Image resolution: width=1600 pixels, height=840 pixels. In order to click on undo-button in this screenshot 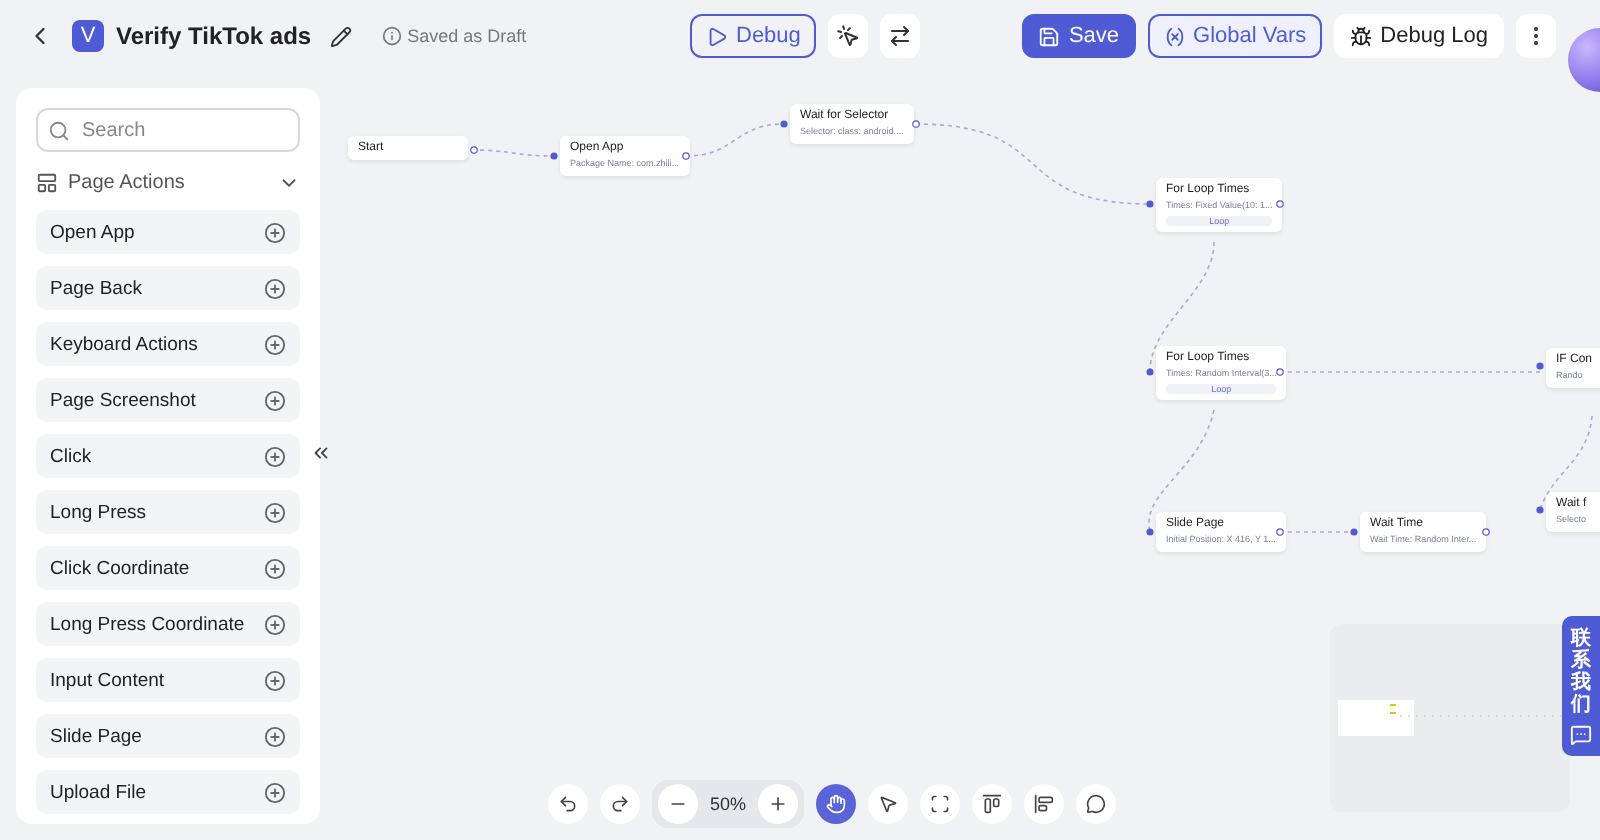, I will do `click(568, 804)`.